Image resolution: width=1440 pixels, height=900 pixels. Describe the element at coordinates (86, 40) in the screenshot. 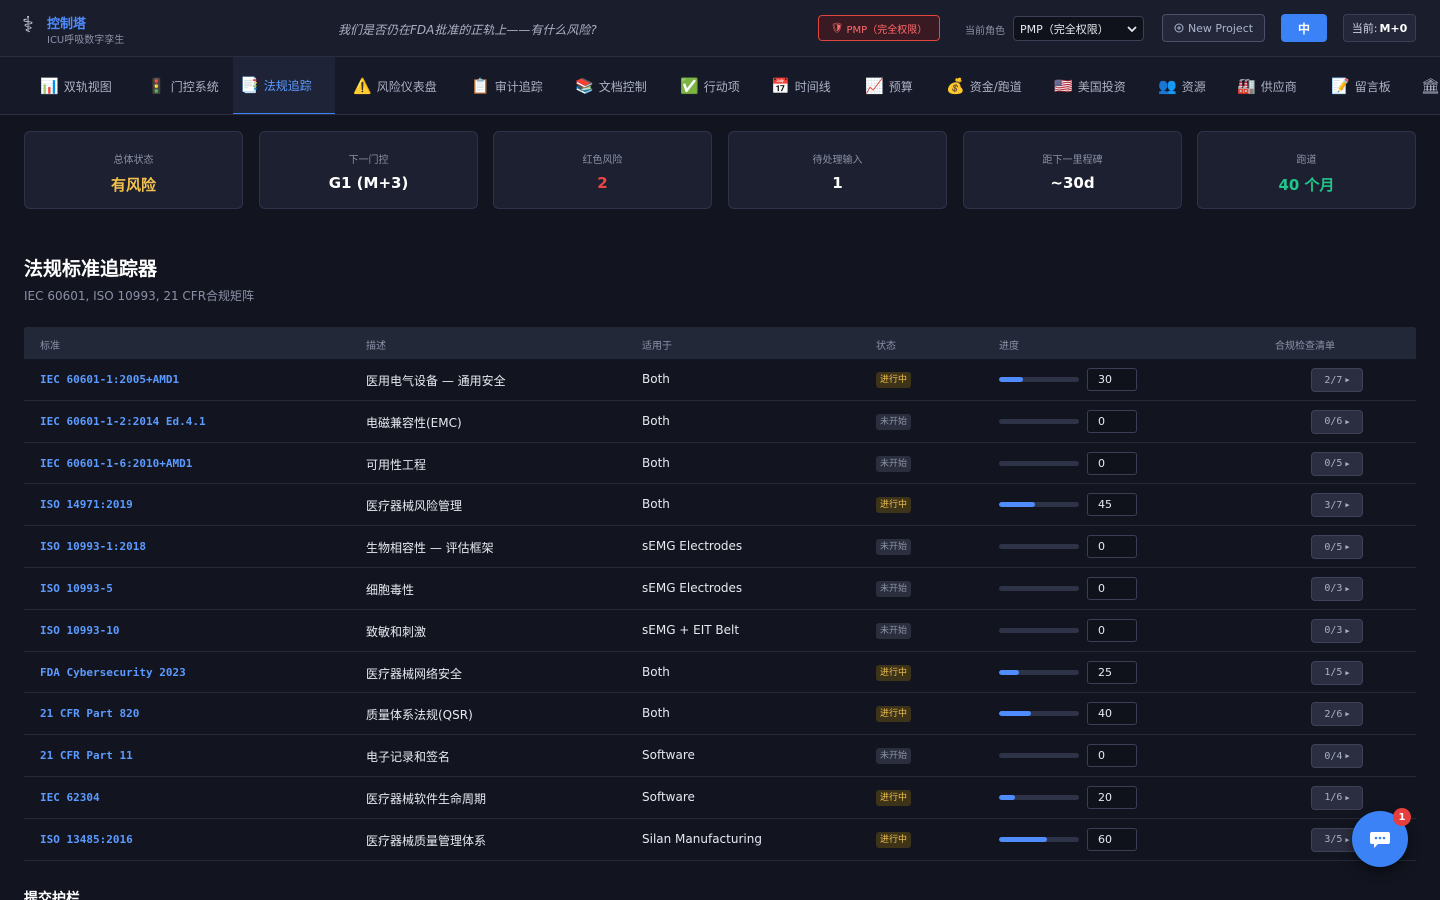

I see `app-subtitle: ICU呼吸数字孪生` at that location.